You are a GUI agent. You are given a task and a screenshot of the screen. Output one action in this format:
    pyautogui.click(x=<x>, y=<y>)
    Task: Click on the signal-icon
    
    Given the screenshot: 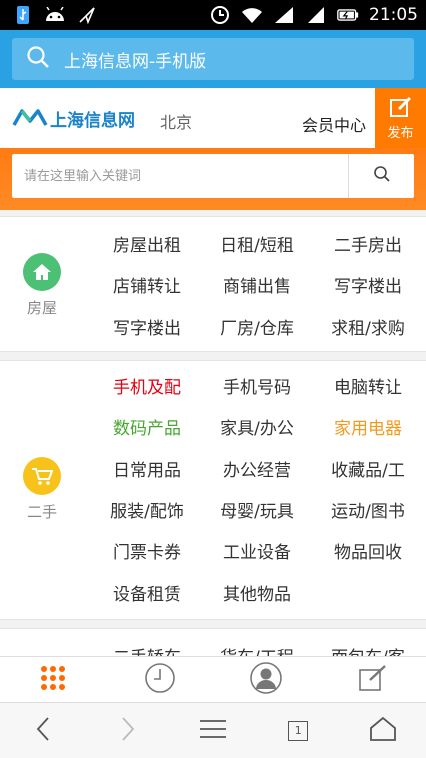 What is the action you would take?
    pyautogui.click(x=316, y=15)
    